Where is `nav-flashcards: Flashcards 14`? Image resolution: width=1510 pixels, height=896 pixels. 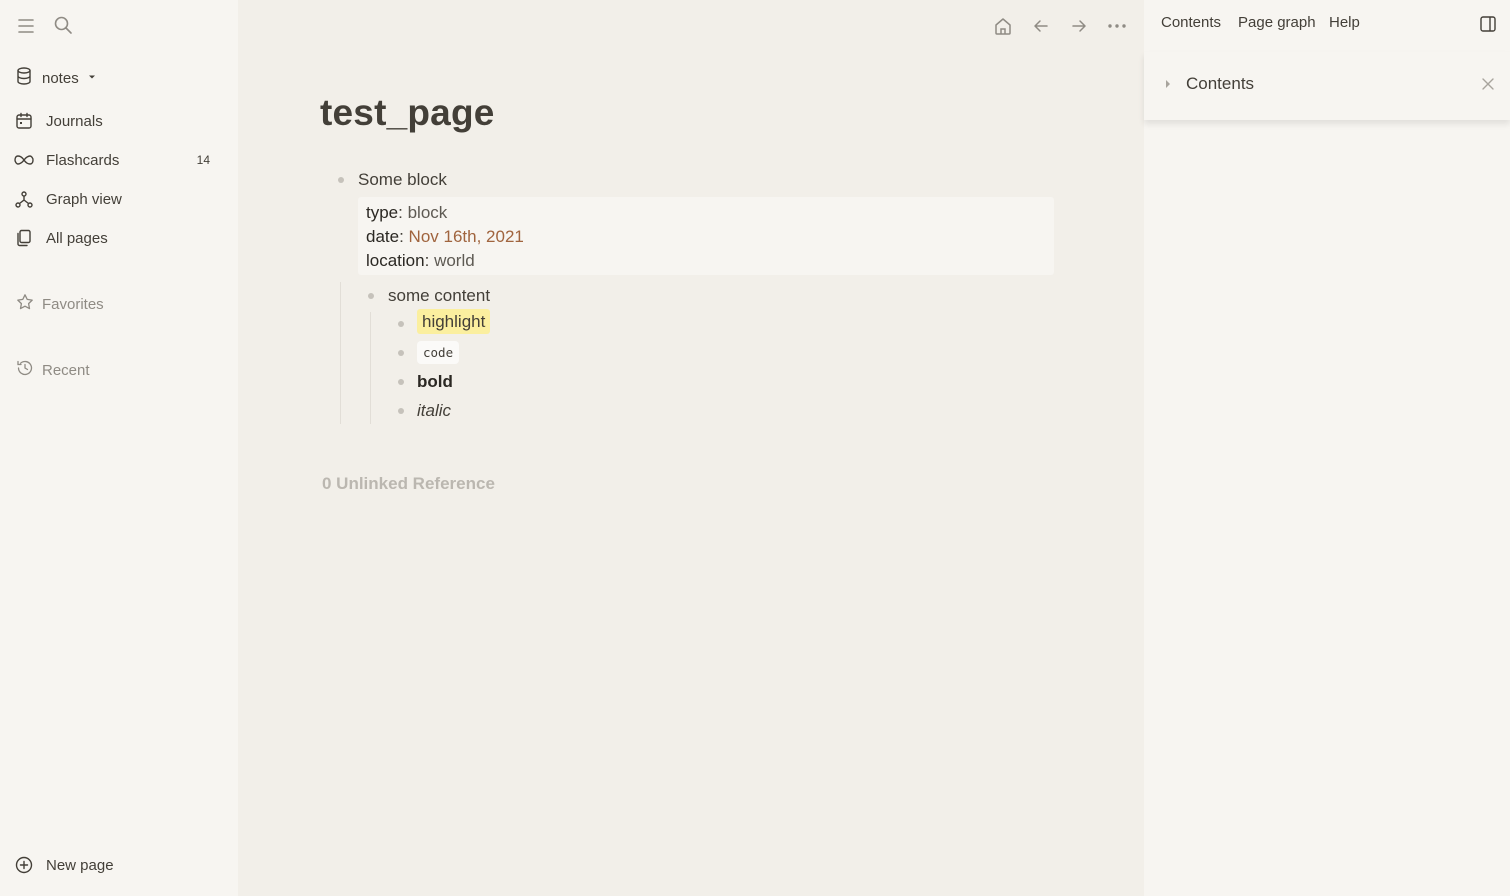 nav-flashcards: Flashcards 14 is located at coordinates (119, 160).